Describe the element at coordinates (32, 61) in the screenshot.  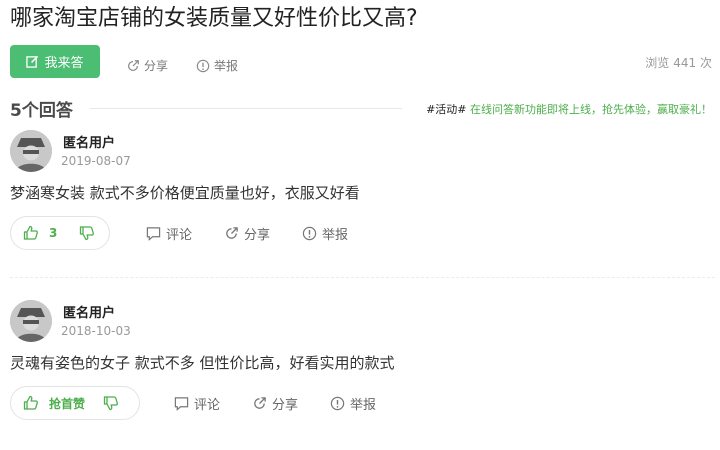
I see `edit-icon` at that location.